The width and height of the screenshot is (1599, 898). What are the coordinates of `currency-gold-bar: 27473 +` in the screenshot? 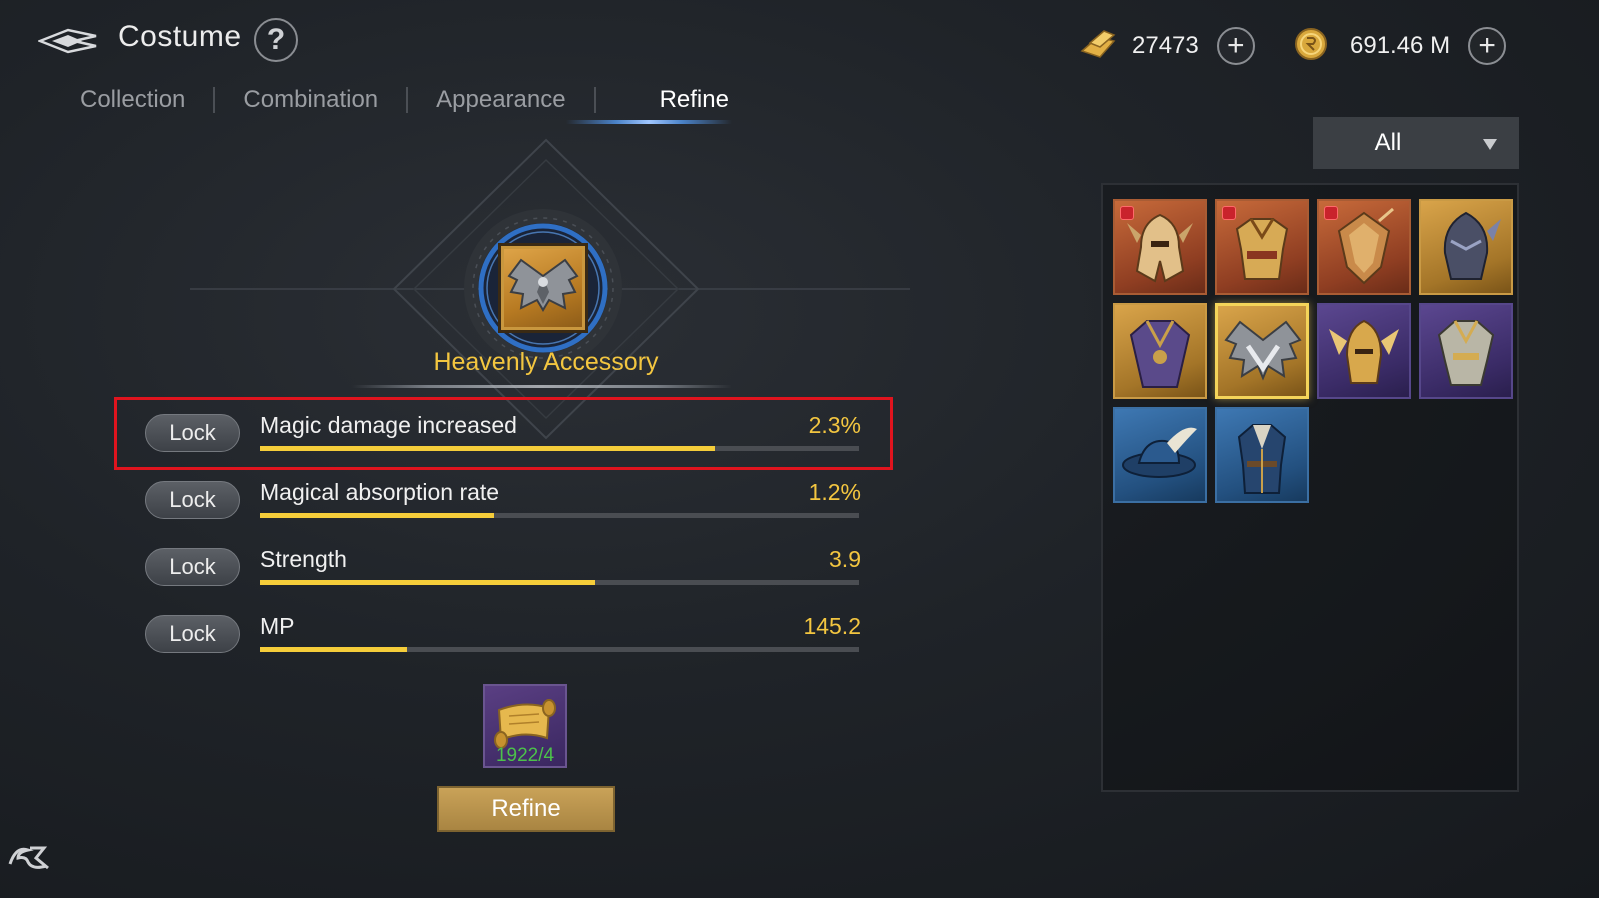 It's located at (1166, 46).